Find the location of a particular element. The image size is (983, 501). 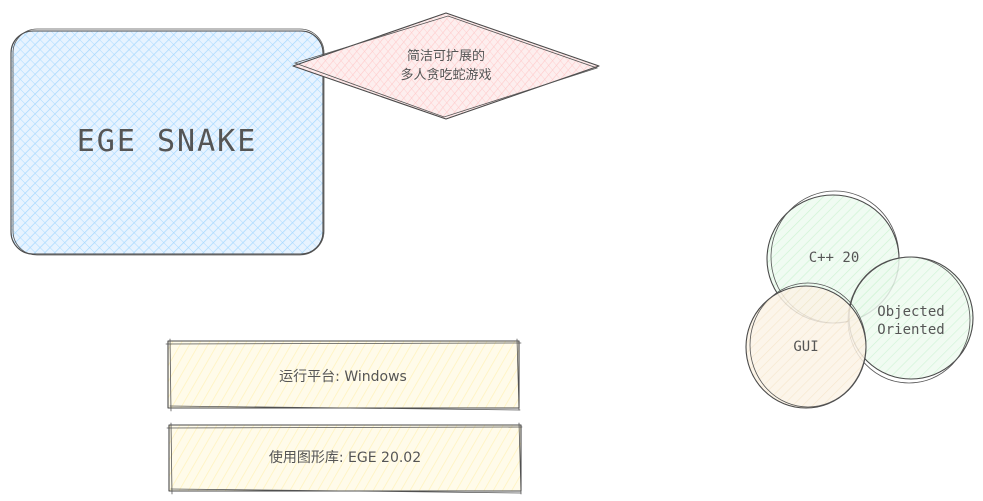

venn-circle-oop is located at coordinates (910, 320).